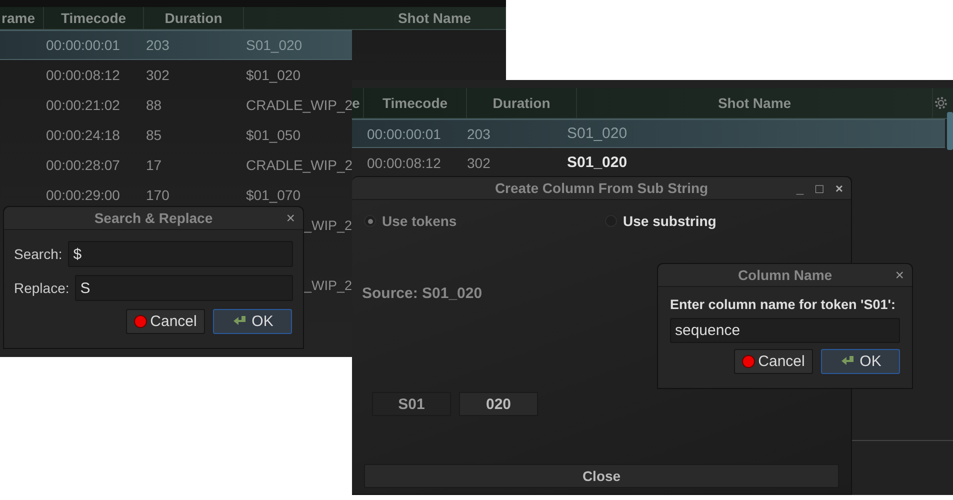  What do you see at coordinates (157, 195) in the screenshot?
I see `table-cell-text: 170` at bounding box center [157, 195].